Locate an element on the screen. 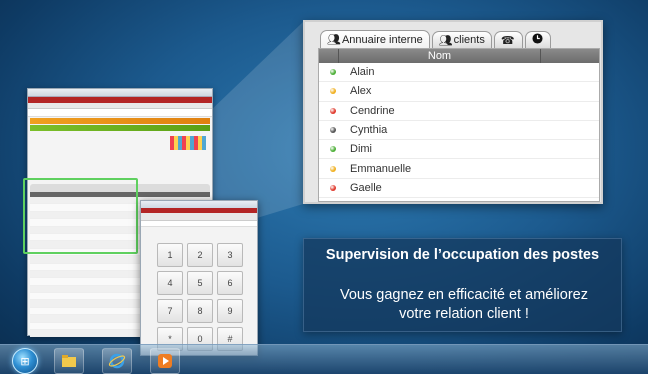  directory-row: Cynthia is located at coordinates (459, 131).